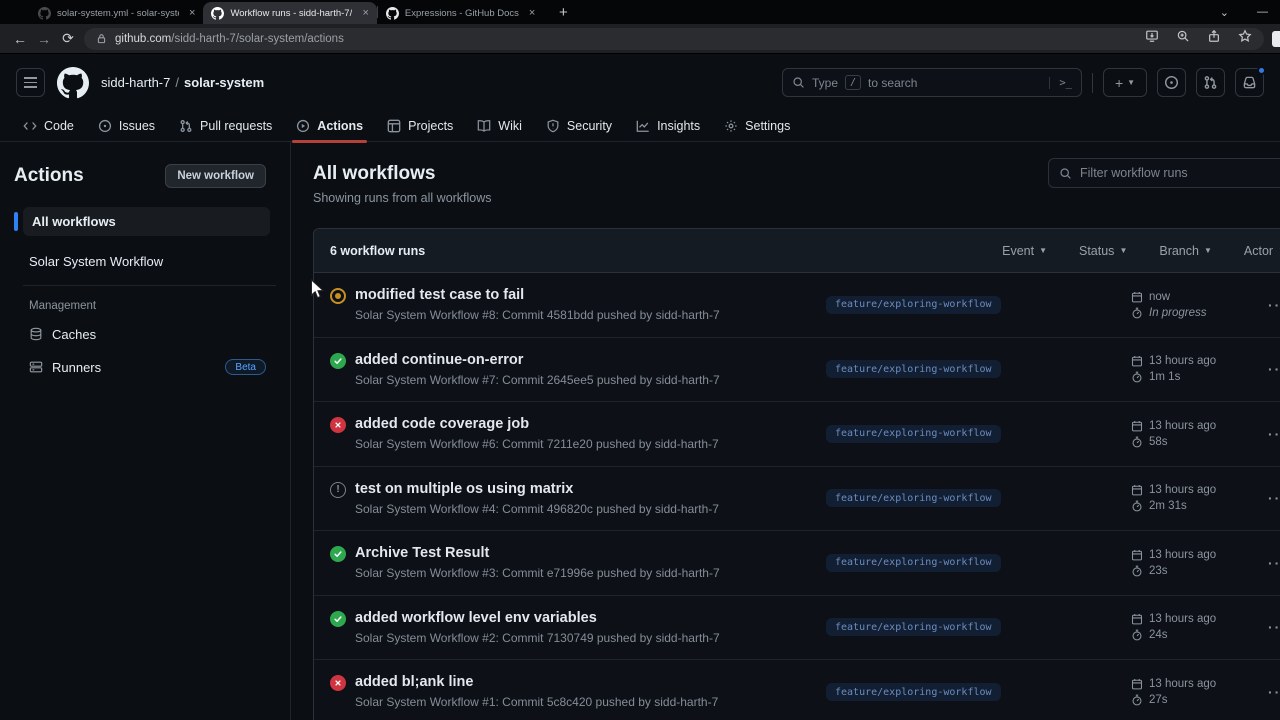 The width and height of the screenshot is (1280, 720). I want to click on repo-tab-actions: Actions, so click(329, 126).